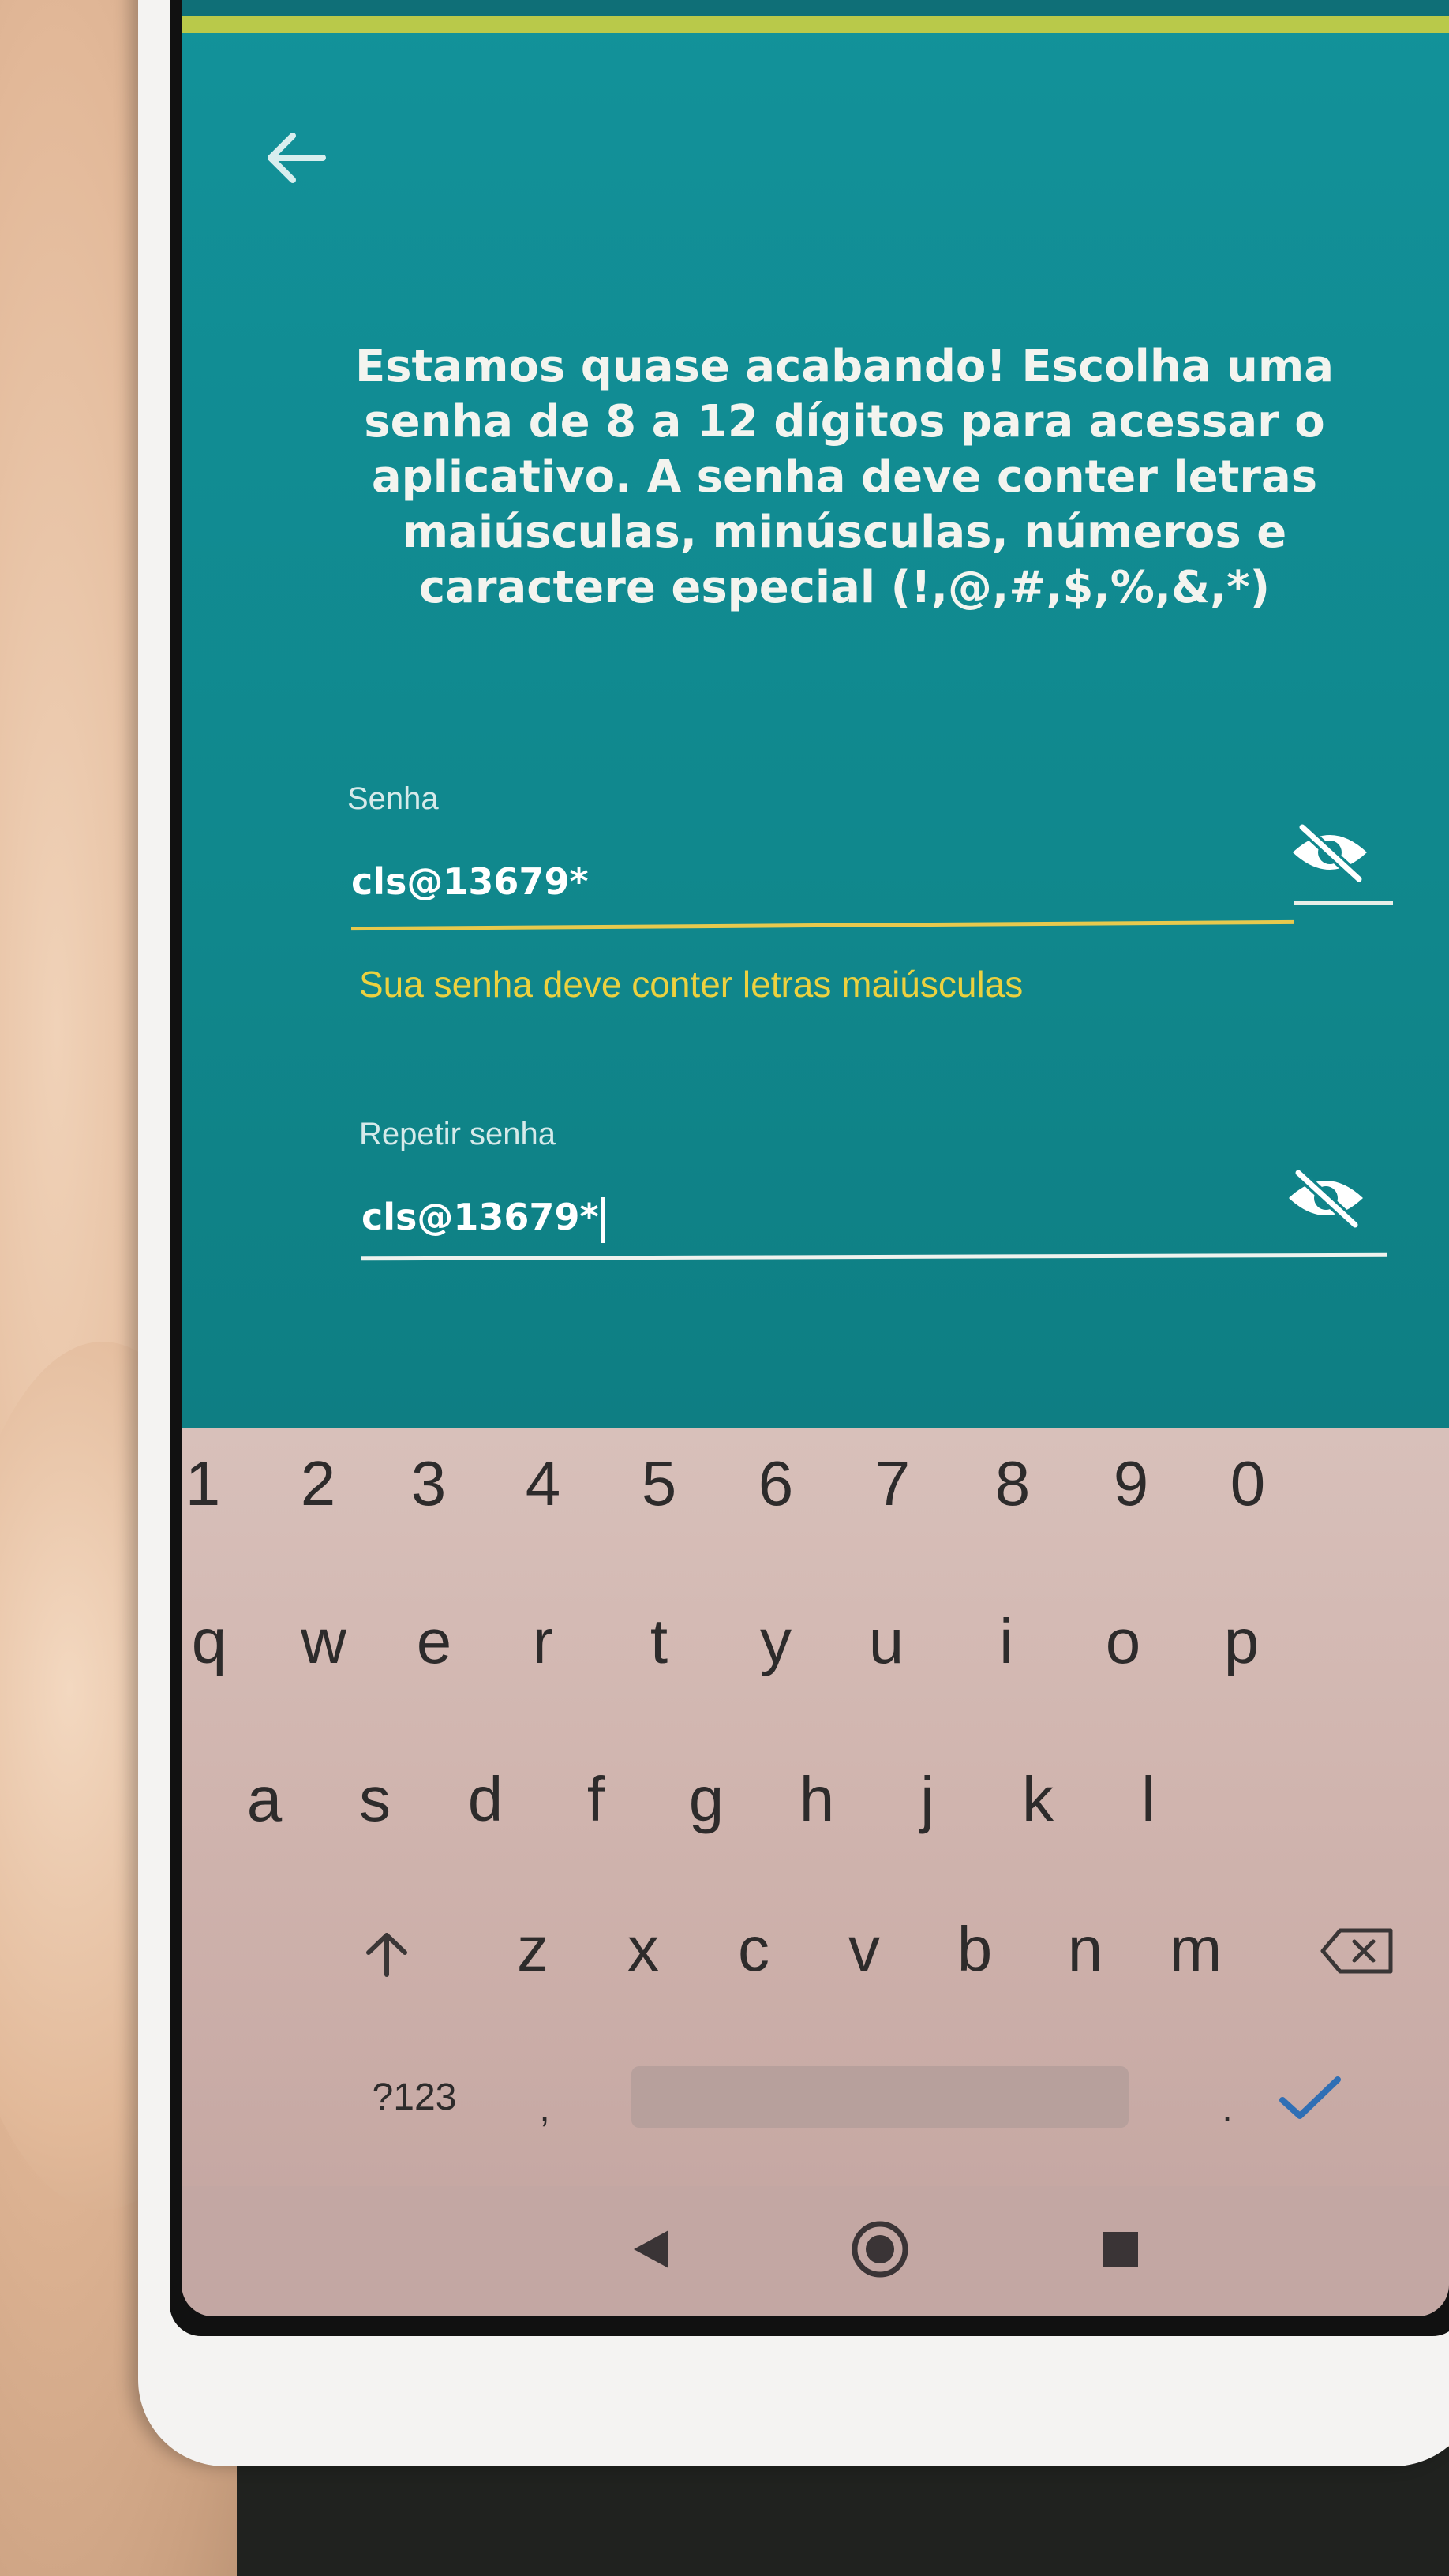  Describe the element at coordinates (815, 2251) in the screenshot. I see `navigation-bar` at that location.